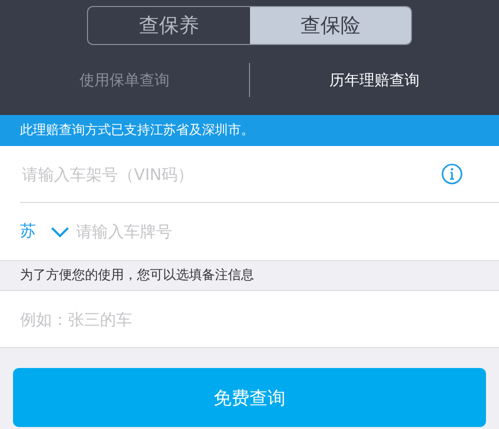 The width and height of the screenshot is (499, 429). Describe the element at coordinates (60, 232) in the screenshot. I see `chevron-down-icon` at that location.